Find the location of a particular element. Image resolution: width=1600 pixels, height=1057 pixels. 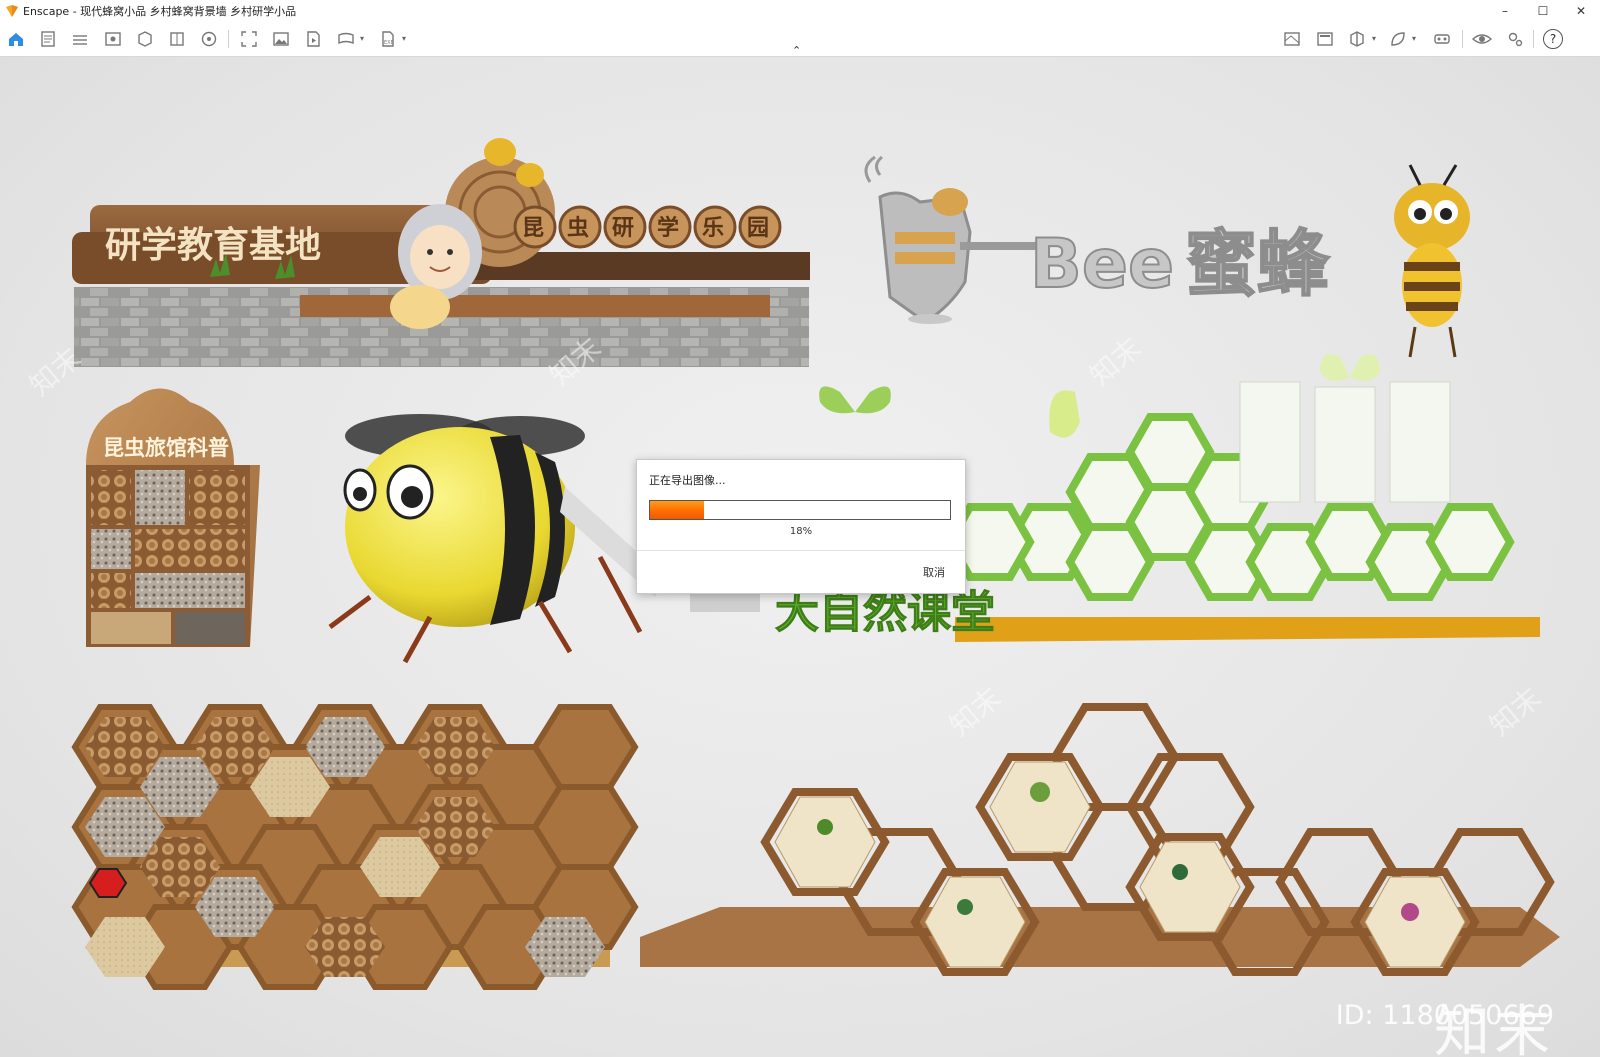

dialog-divider is located at coordinates (801, 550).